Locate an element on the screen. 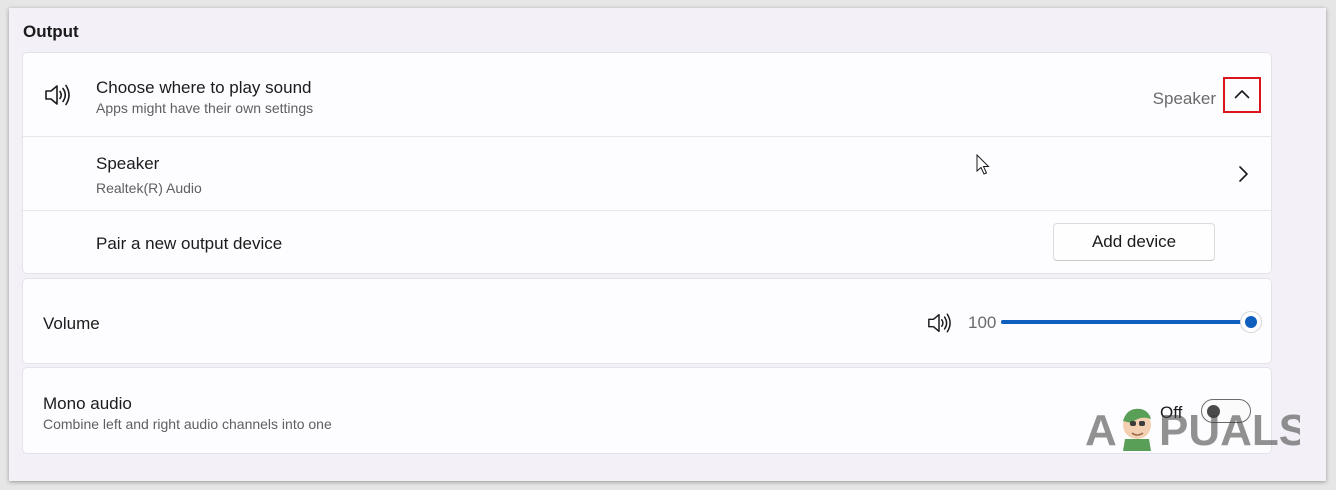 Image resolution: width=1336 pixels, height=490 pixels. volume-slider-thumb is located at coordinates (1251, 322).